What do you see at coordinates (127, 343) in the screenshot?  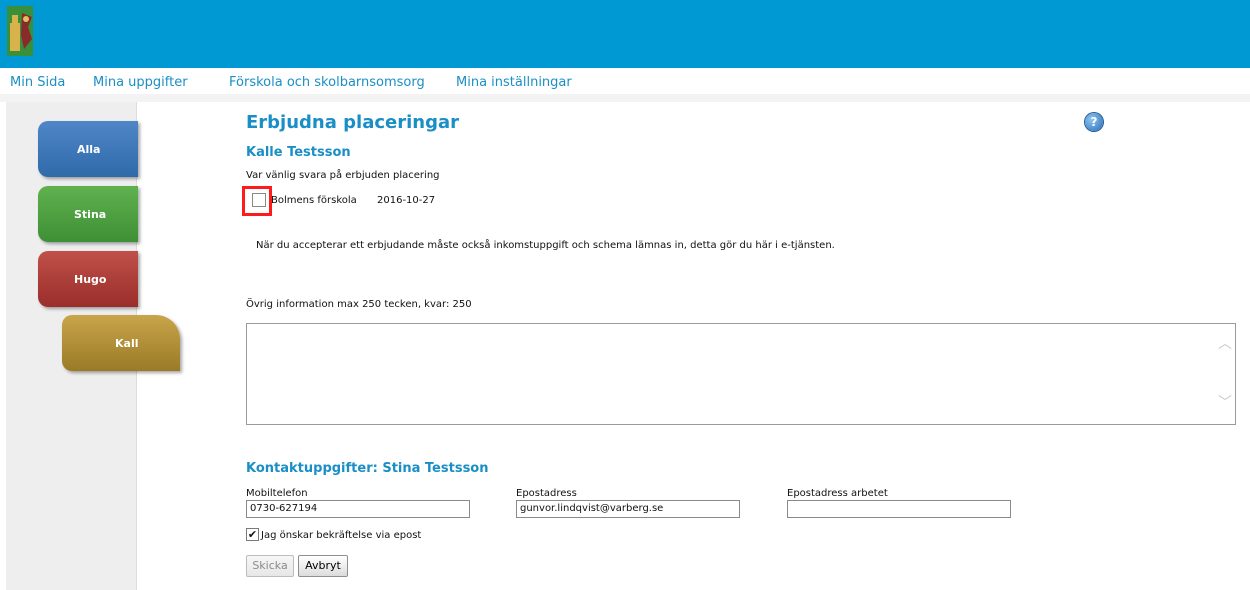 I see `tab-kalle-label: Kall` at bounding box center [127, 343].